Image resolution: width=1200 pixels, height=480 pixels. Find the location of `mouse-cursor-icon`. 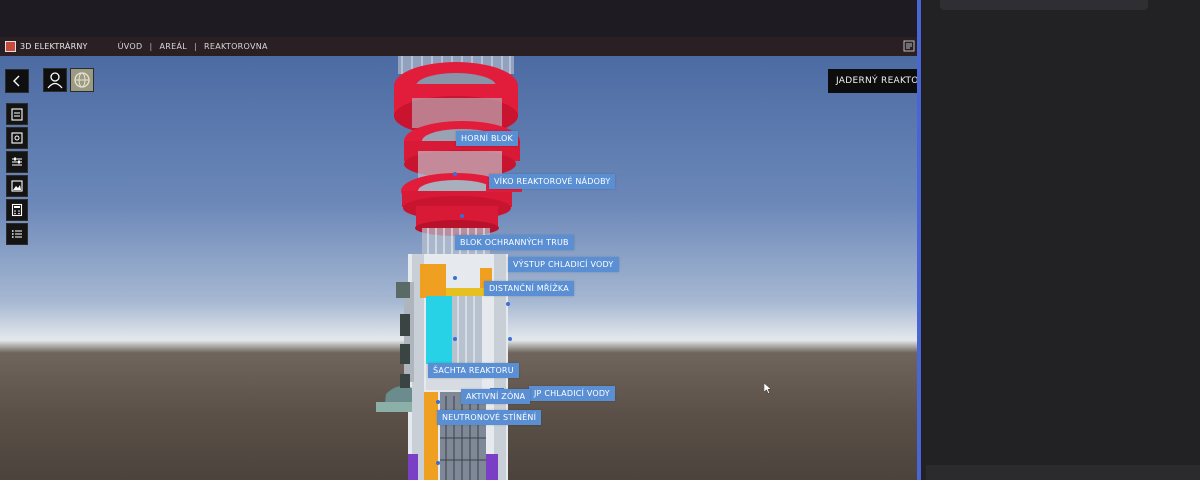

mouse-cursor-icon is located at coordinates (768, 388).